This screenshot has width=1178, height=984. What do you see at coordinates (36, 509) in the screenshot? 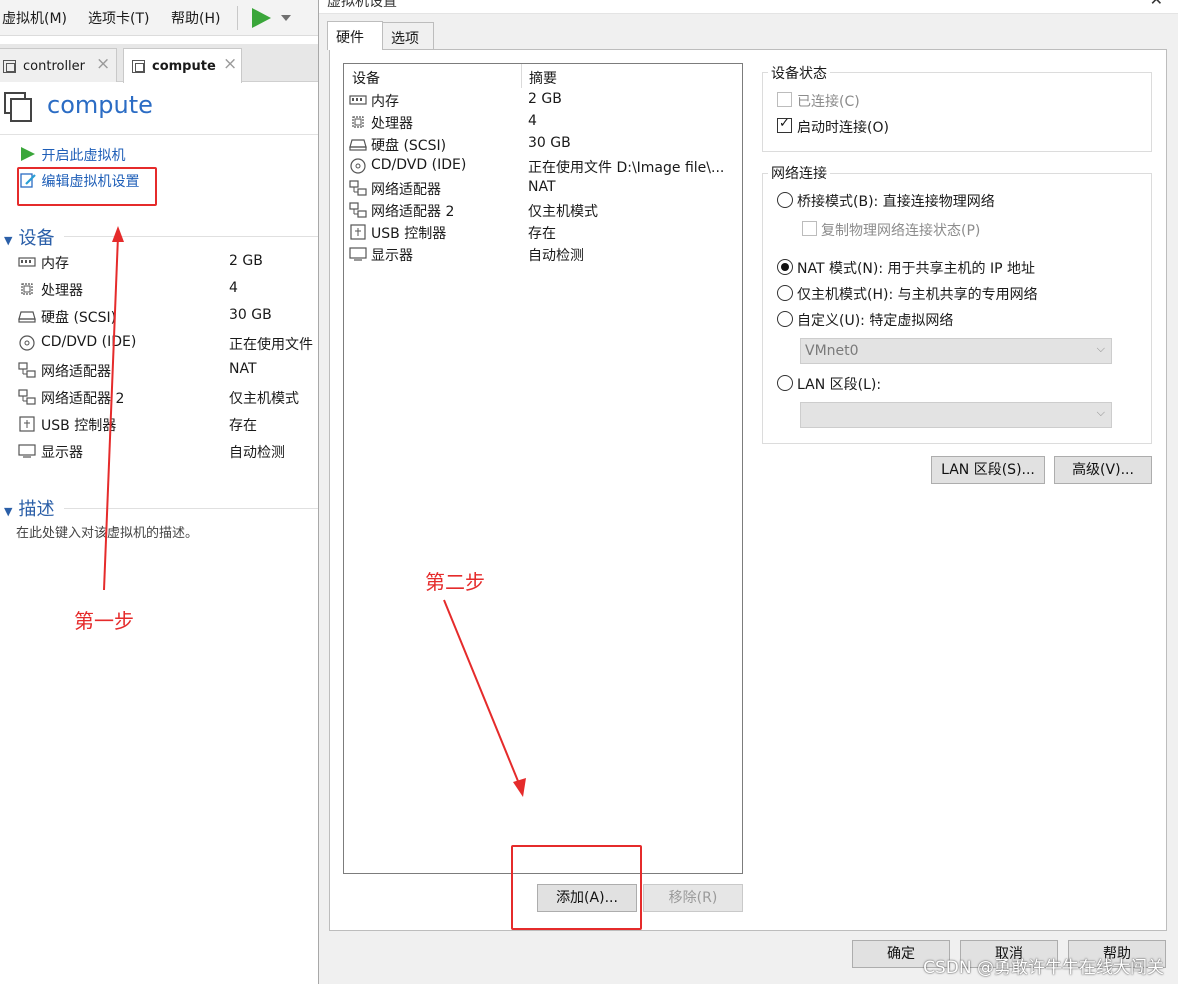
I see `description-section-title: 描述` at bounding box center [36, 509].